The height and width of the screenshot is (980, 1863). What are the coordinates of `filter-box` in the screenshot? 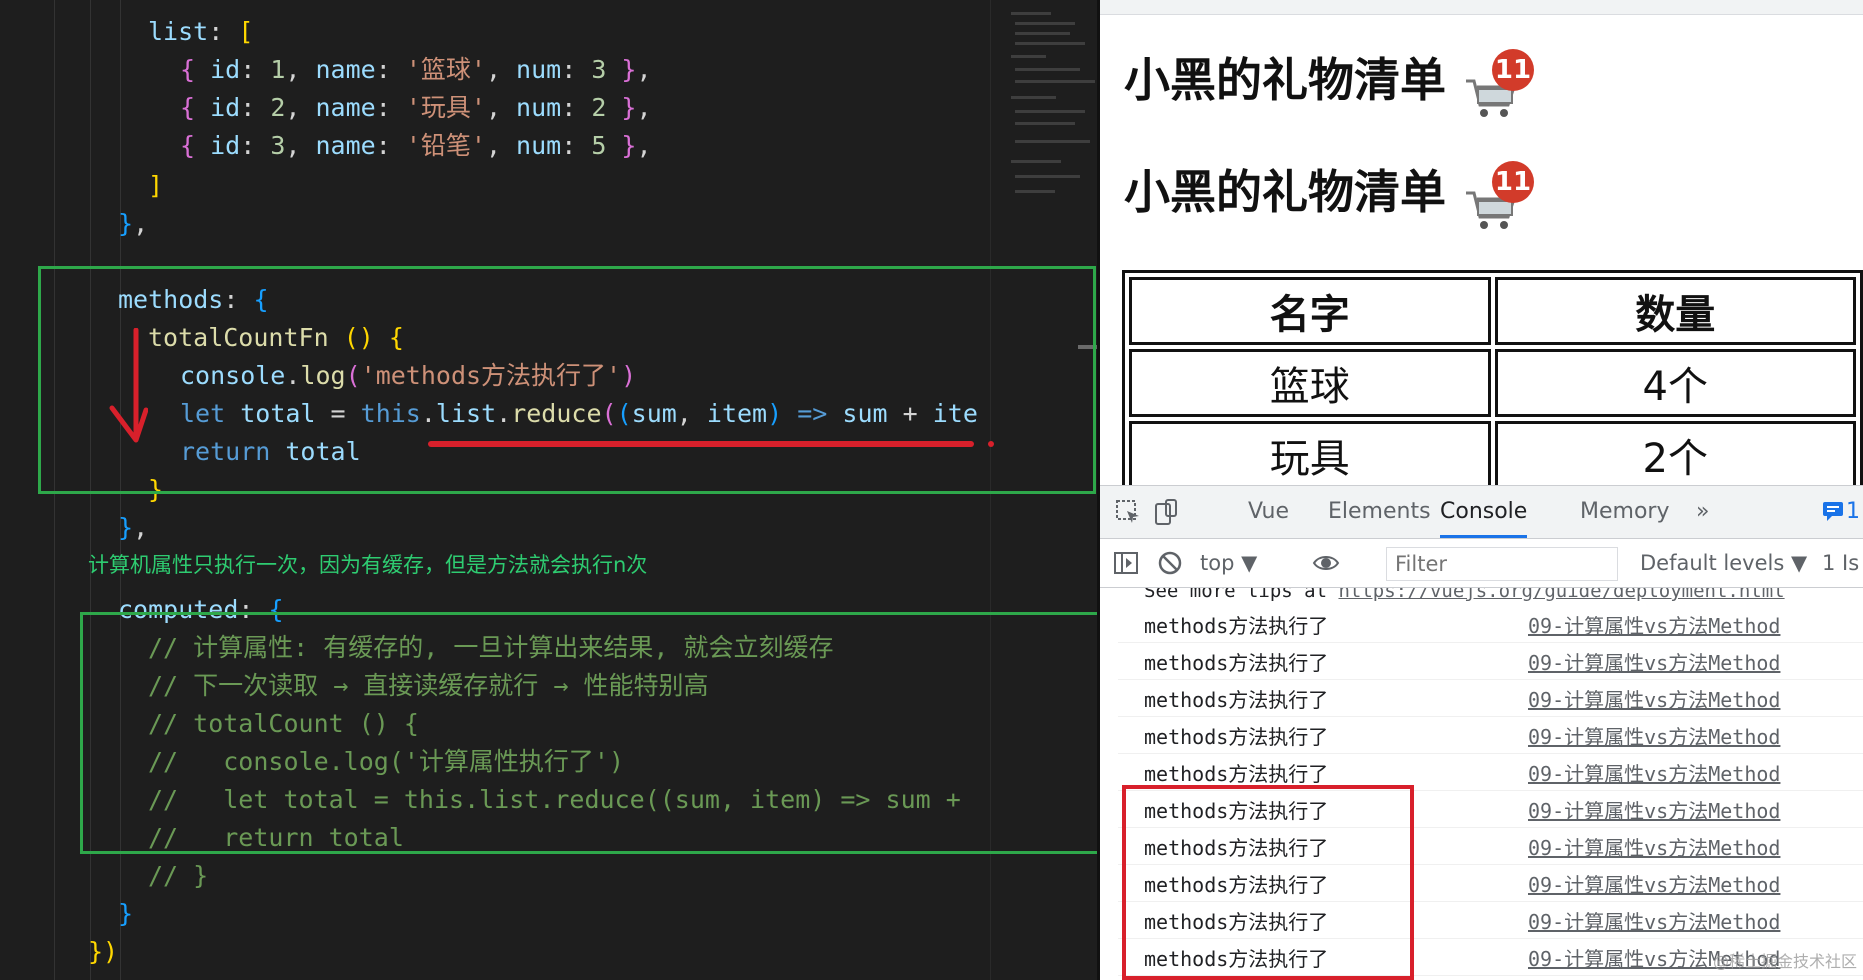 It's located at (1502, 564).